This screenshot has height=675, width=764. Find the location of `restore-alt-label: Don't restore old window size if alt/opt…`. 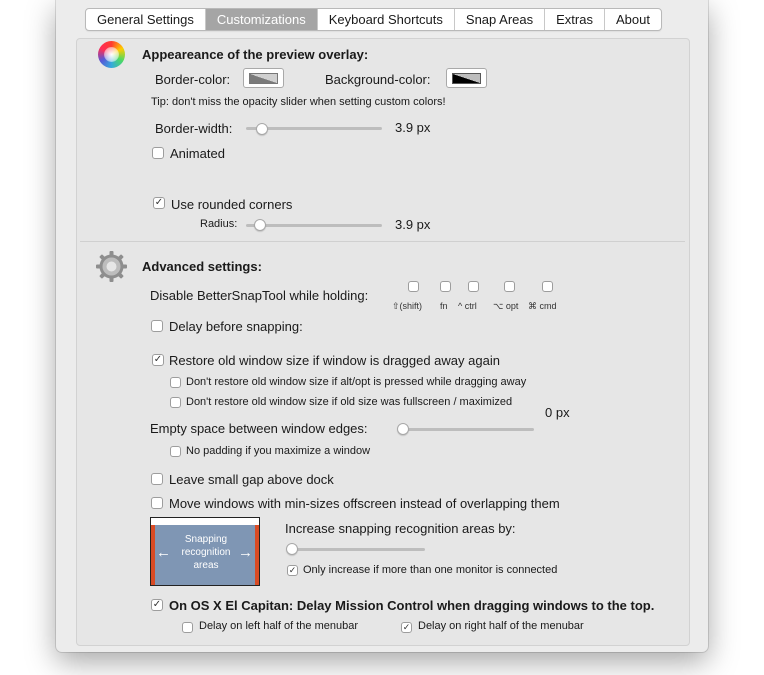

restore-alt-label: Don't restore old window size if alt/opt… is located at coordinates (356, 382).